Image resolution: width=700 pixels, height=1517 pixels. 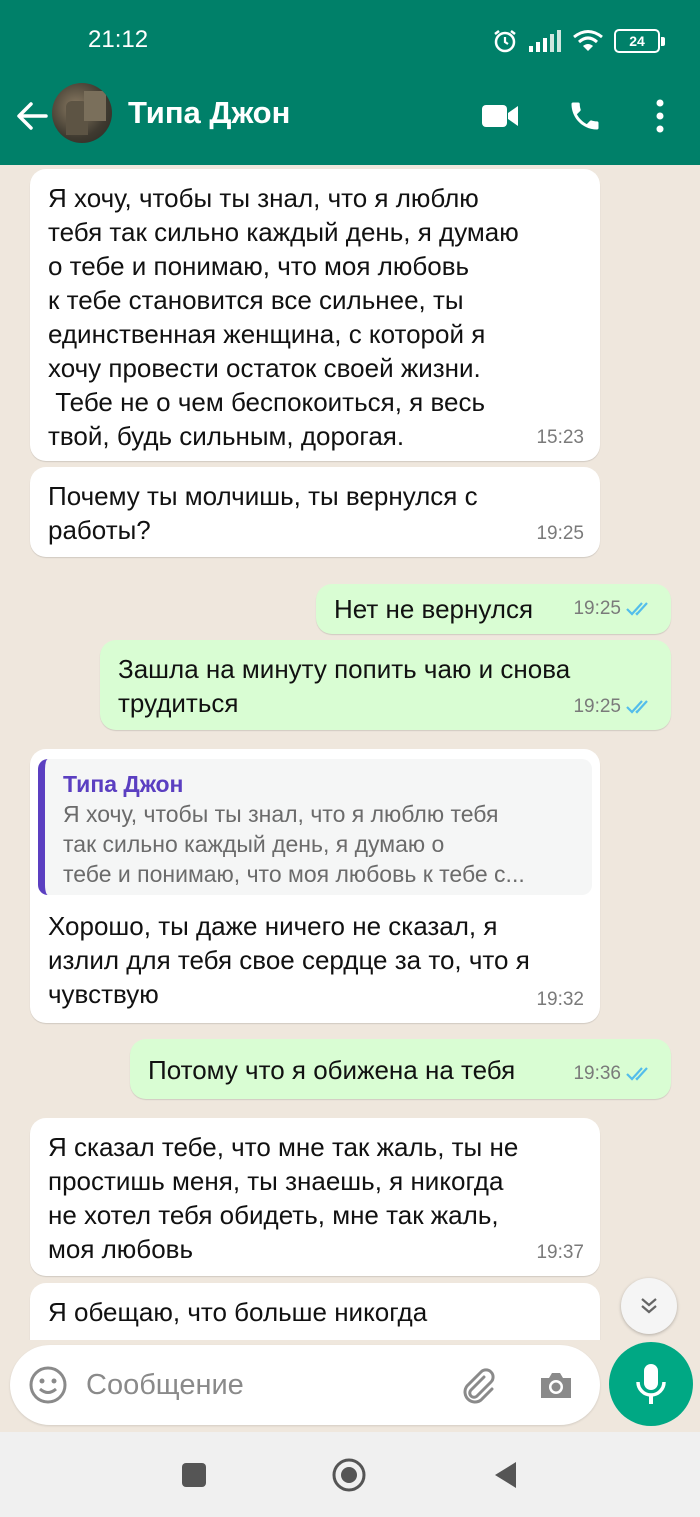 What do you see at coordinates (585, 116) in the screenshot?
I see `phone-call-icon` at bounding box center [585, 116].